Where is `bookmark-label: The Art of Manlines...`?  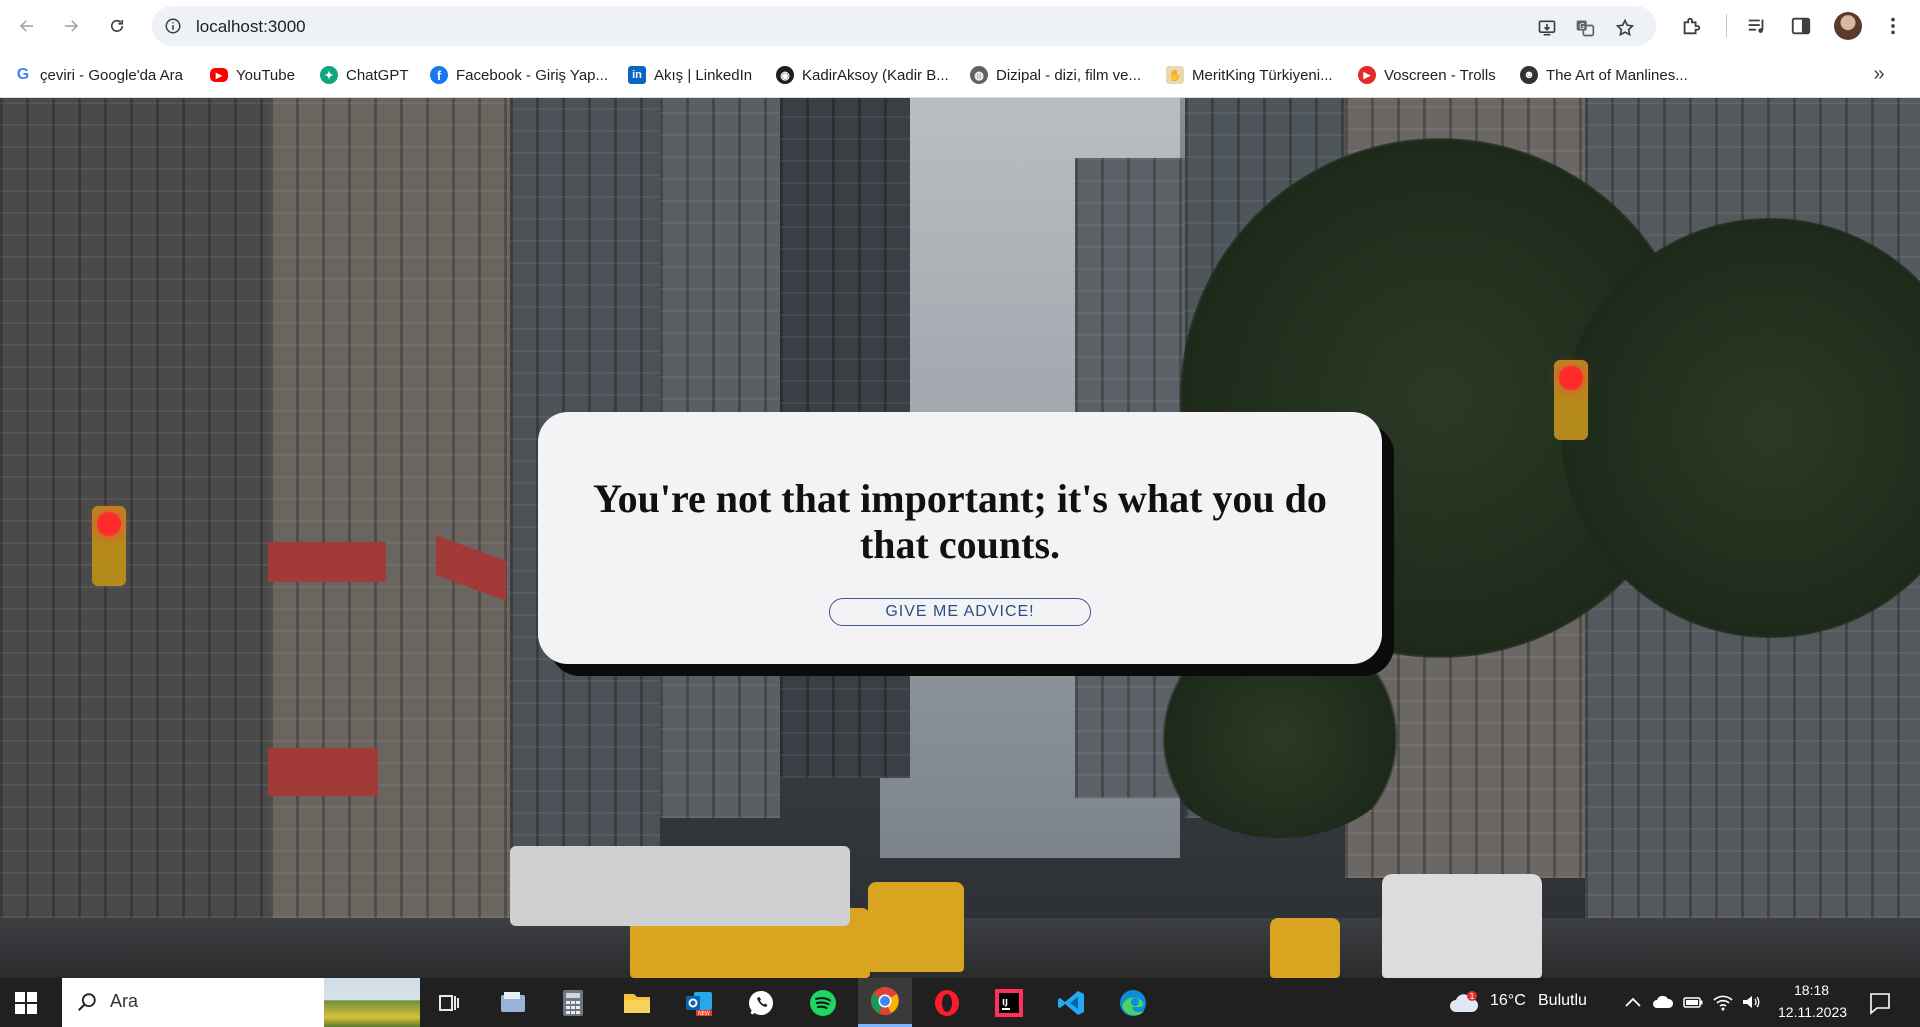 bookmark-label: The Art of Manlines... is located at coordinates (1617, 75).